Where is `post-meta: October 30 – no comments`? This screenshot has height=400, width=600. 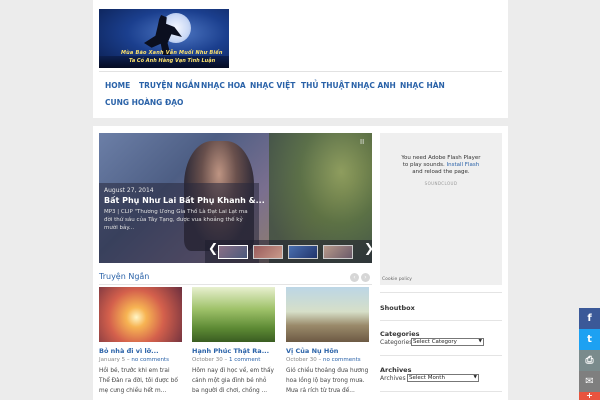 post-meta: October 30 – no comments is located at coordinates (323, 360).